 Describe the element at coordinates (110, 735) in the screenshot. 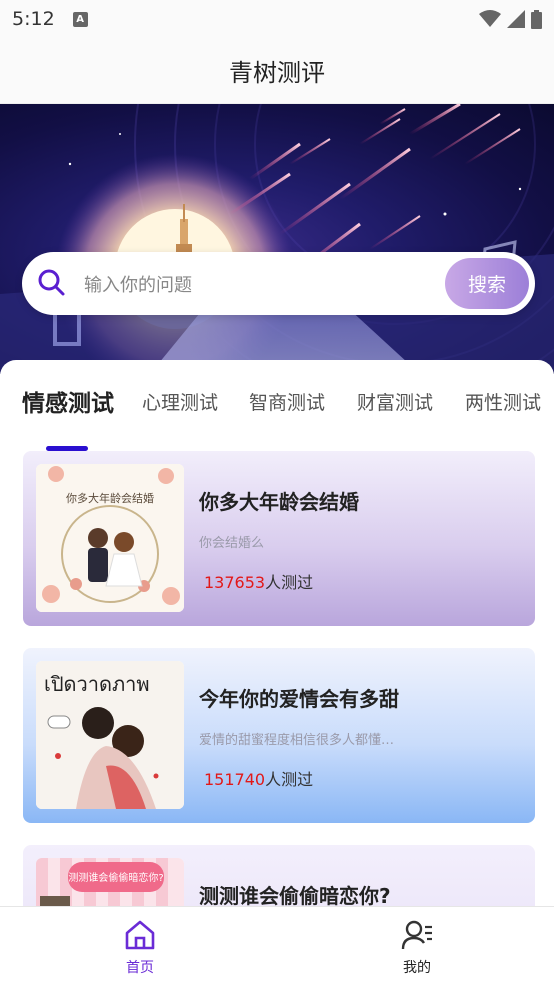

I see `card-thumbnail: เปิดวาดภาพ` at that location.